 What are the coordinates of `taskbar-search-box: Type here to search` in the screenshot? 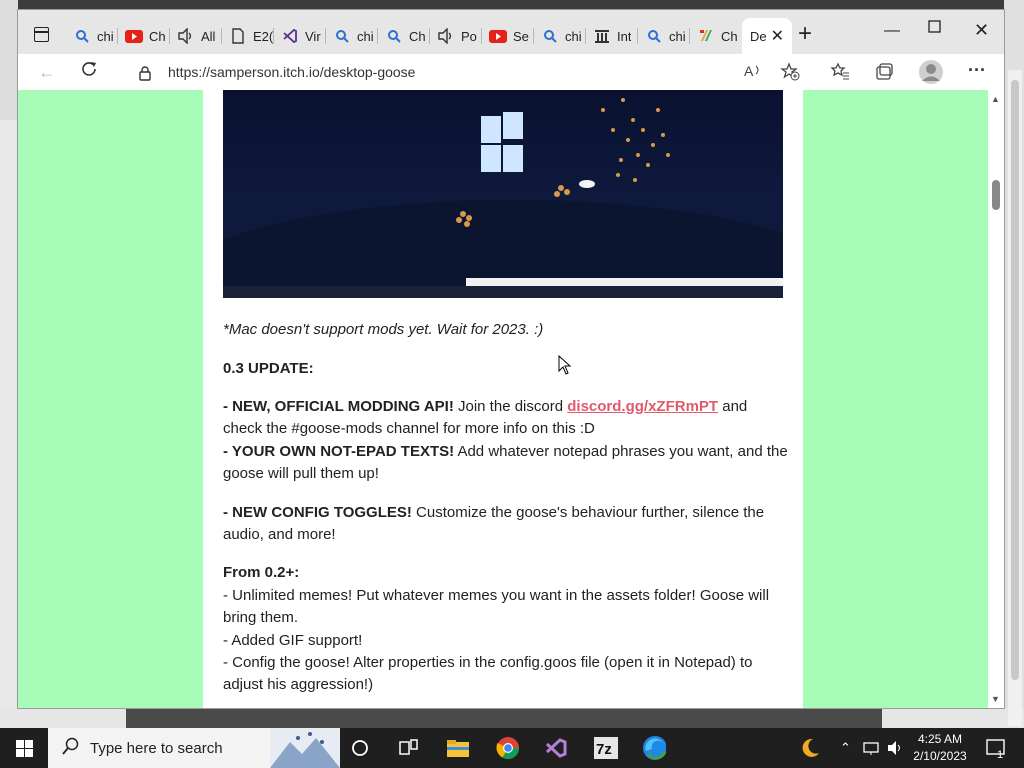 It's located at (194, 748).